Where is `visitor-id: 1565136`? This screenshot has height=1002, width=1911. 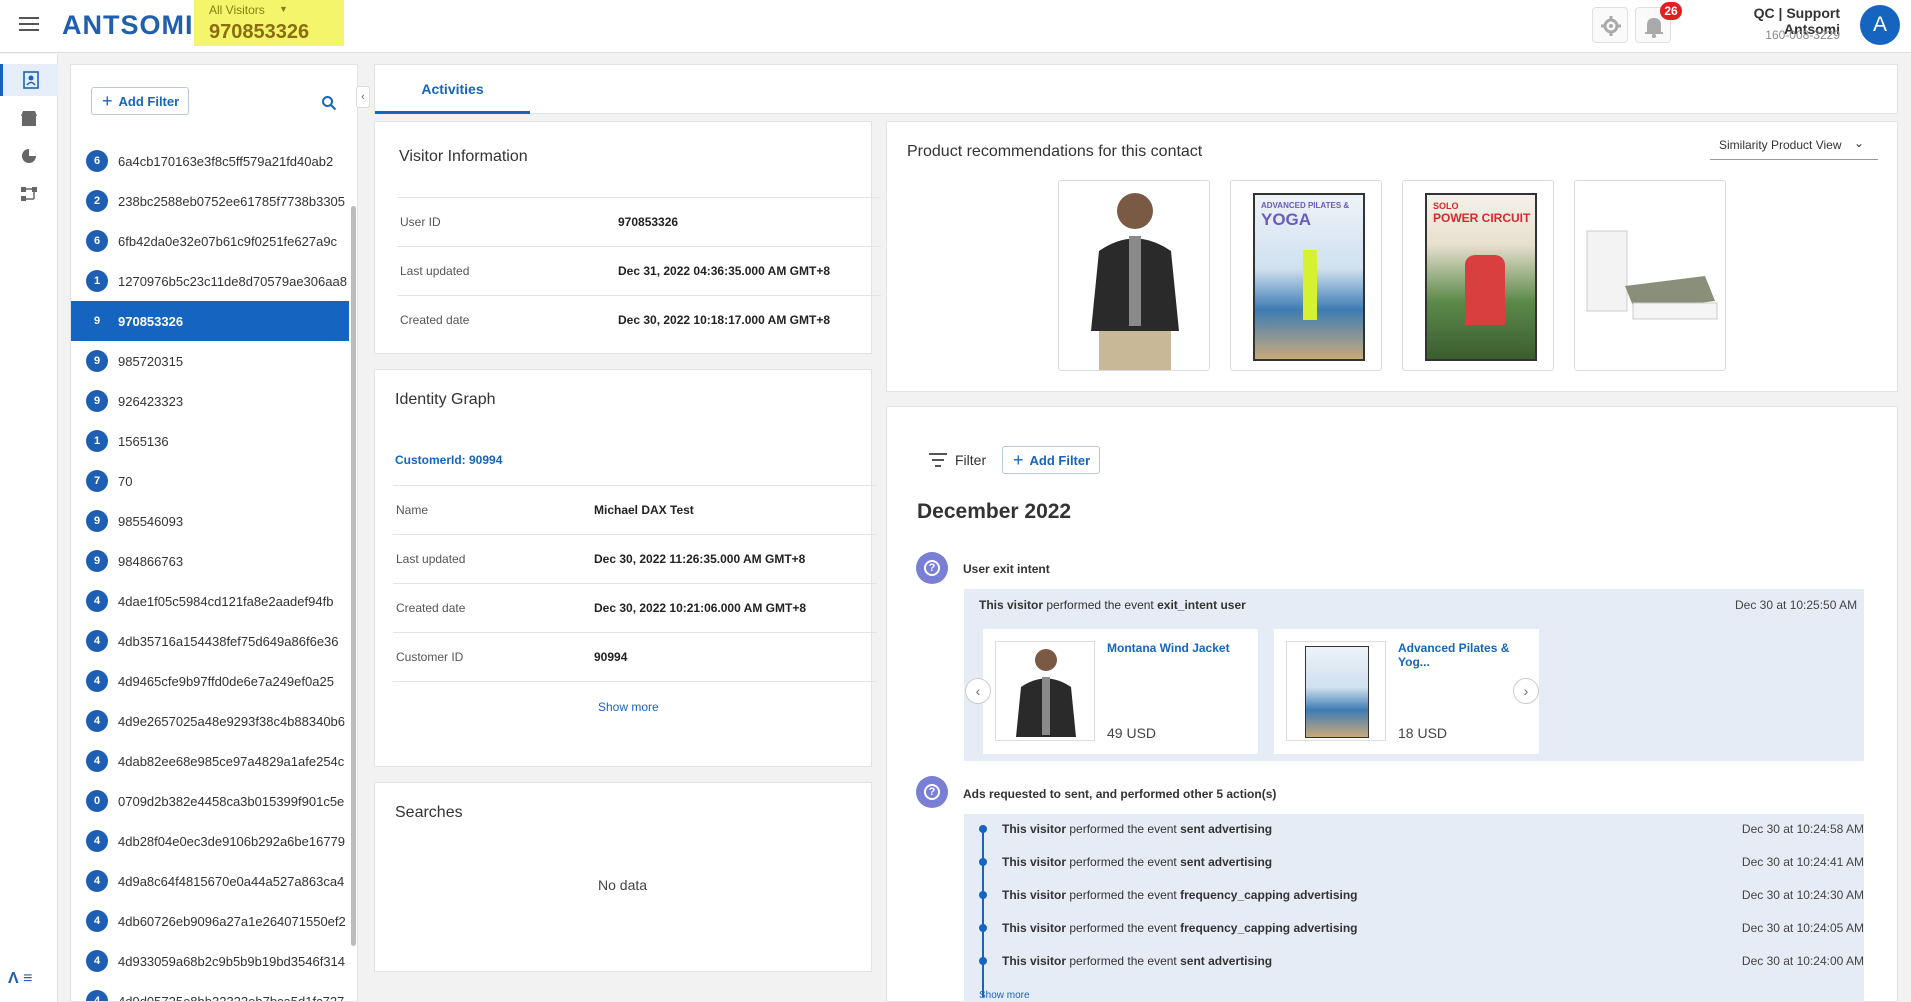
visitor-id: 1565136 is located at coordinates (143, 441).